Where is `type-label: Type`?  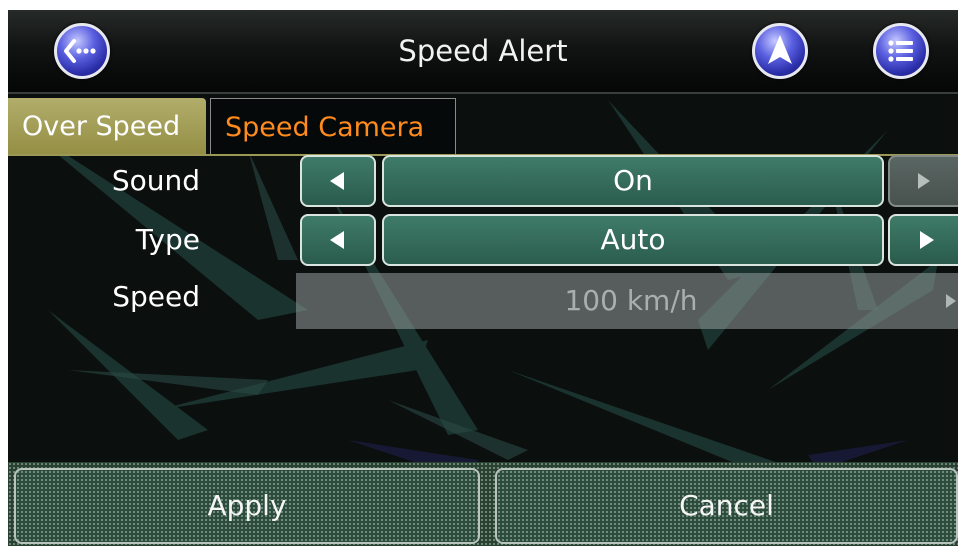
type-label: Type is located at coordinates (167, 239).